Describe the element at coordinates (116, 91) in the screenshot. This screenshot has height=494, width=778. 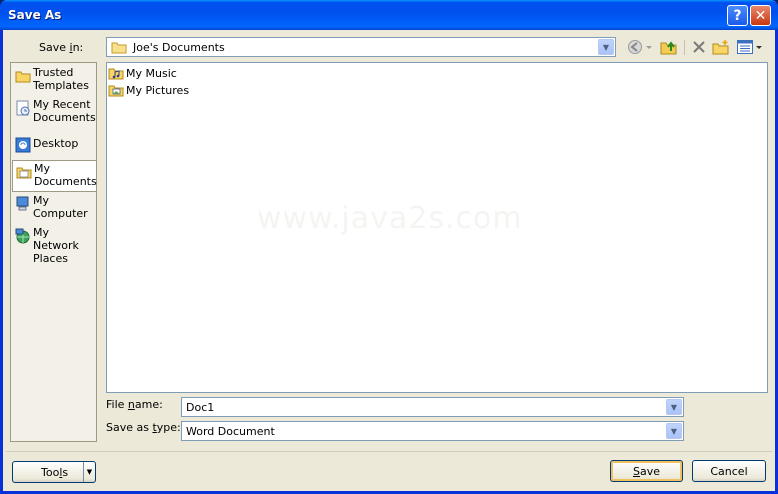
I see `pictures-folder-icon` at that location.